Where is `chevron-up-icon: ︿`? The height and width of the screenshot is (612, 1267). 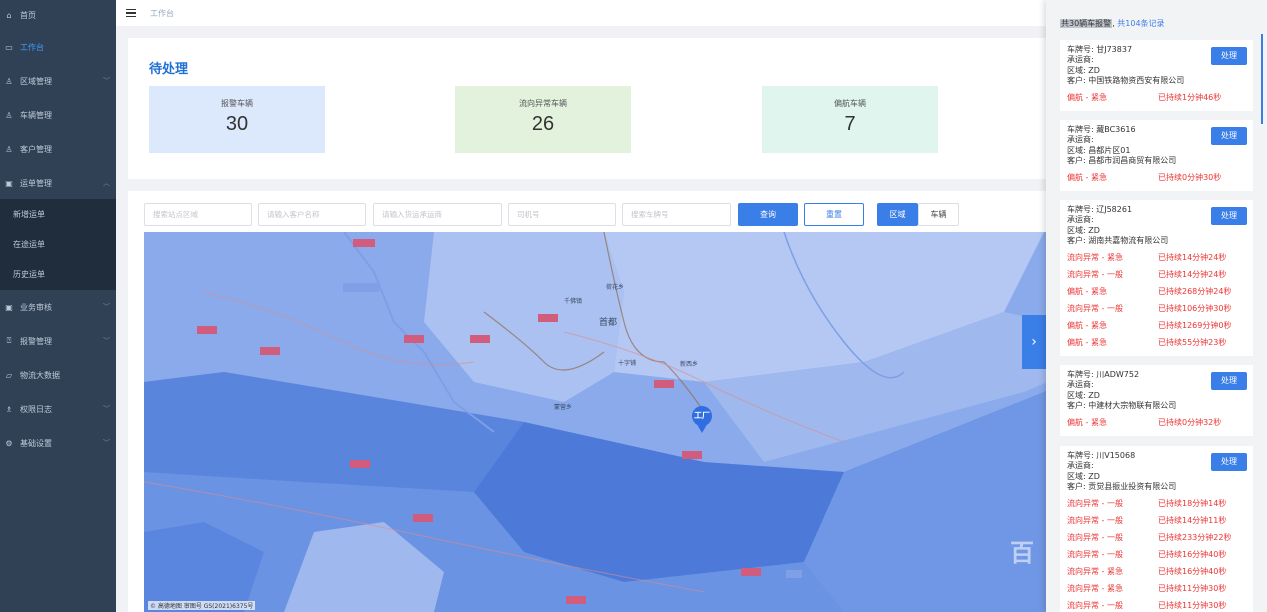 chevron-up-icon: ︿ is located at coordinates (106, 183).